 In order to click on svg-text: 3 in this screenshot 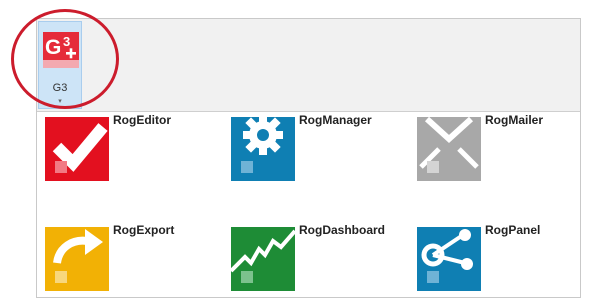, I will do `click(66, 41)`.